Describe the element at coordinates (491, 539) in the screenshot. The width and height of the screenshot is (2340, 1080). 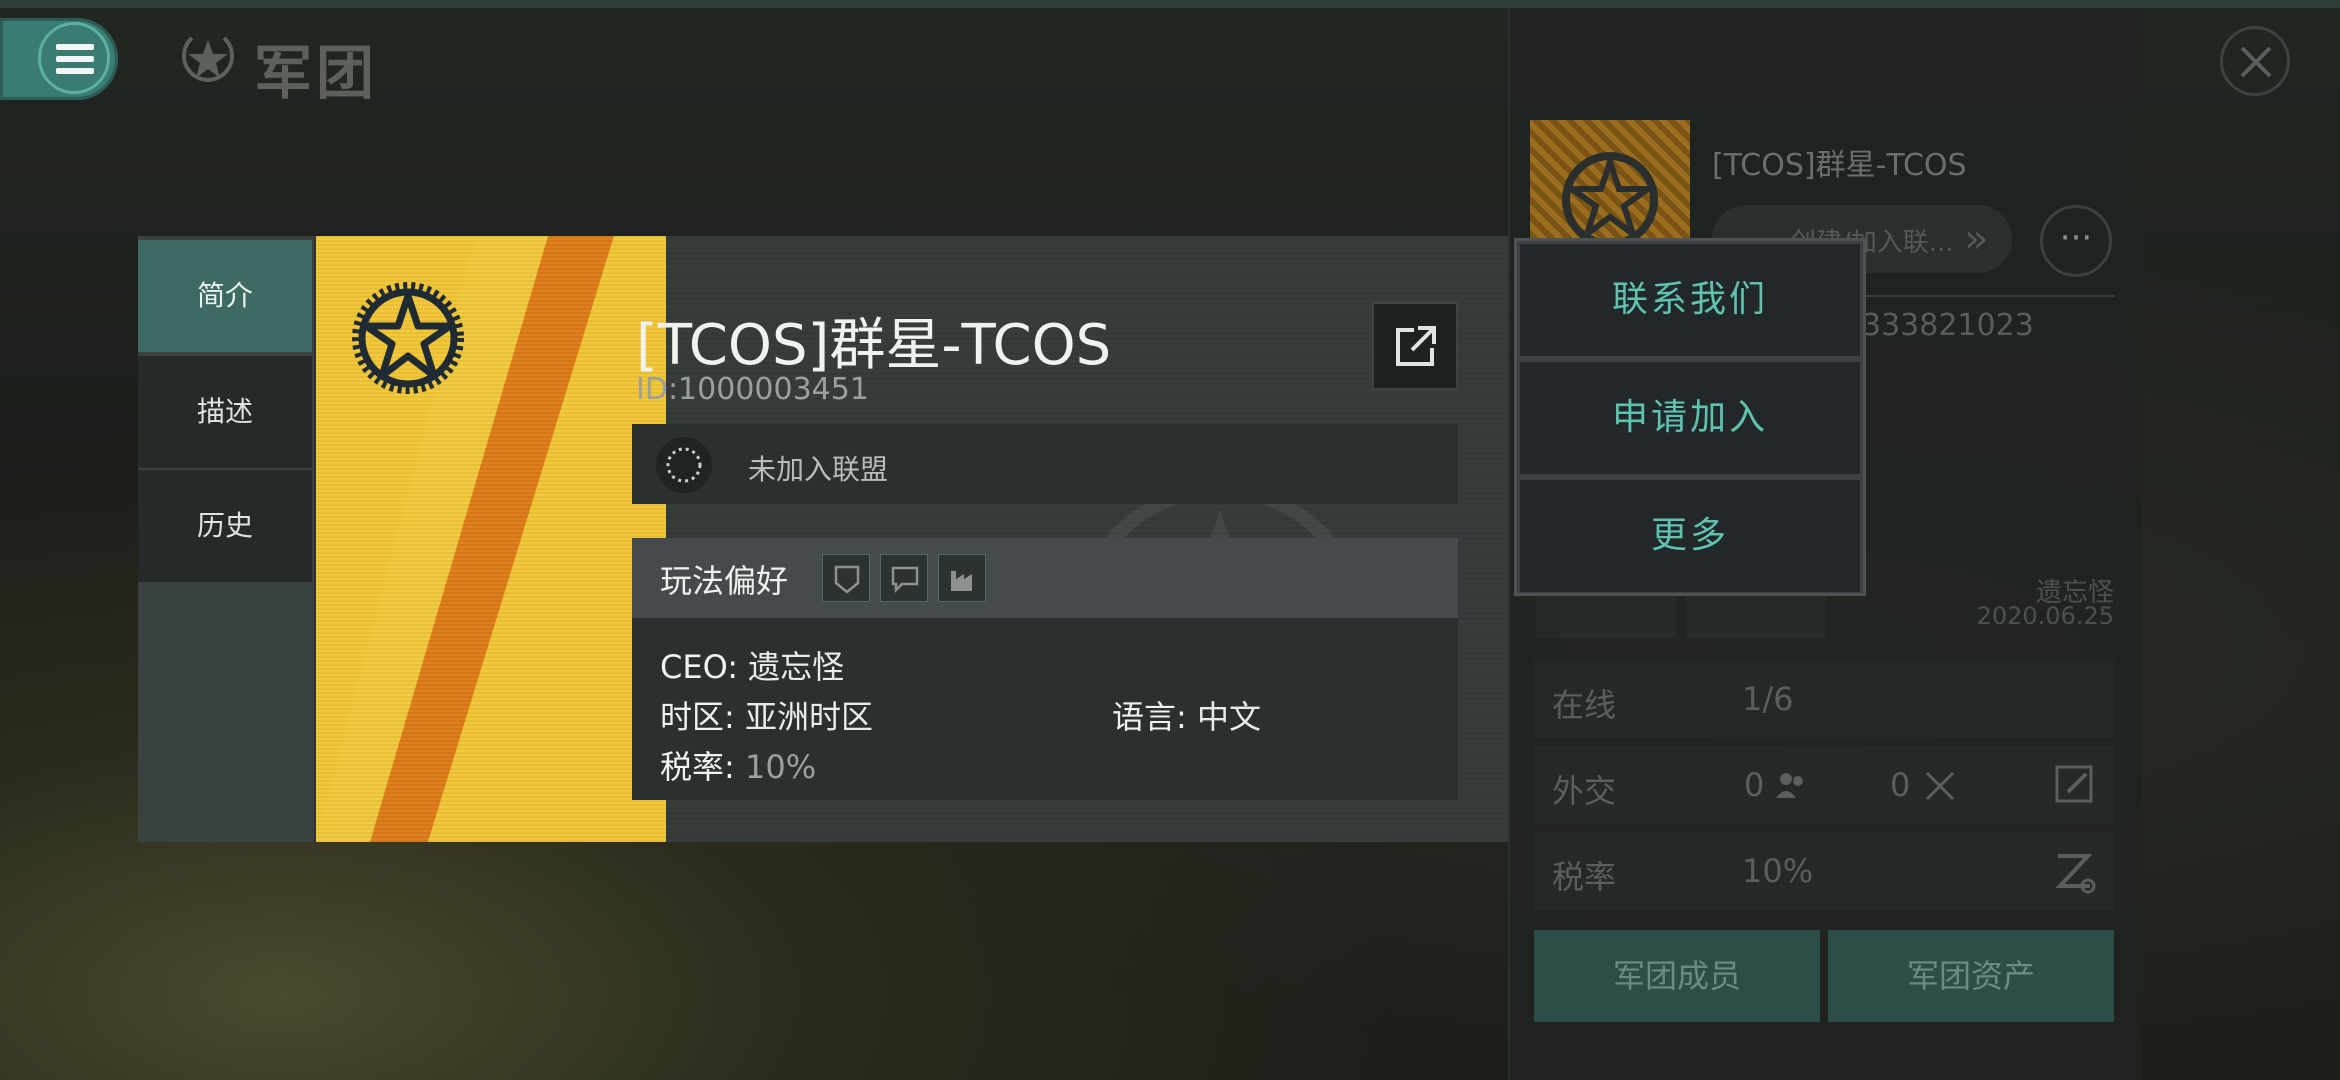
I see `corp-banner` at that location.